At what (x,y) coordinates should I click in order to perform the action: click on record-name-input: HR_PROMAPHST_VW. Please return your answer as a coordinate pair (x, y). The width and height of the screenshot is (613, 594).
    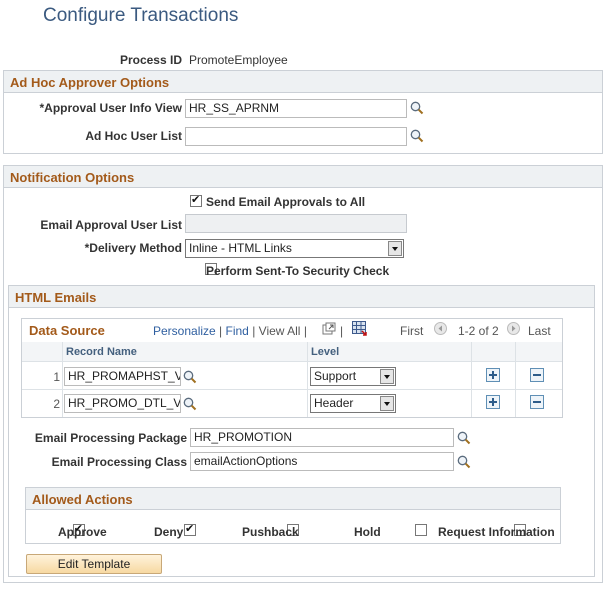
    Looking at the image, I should click on (122, 376).